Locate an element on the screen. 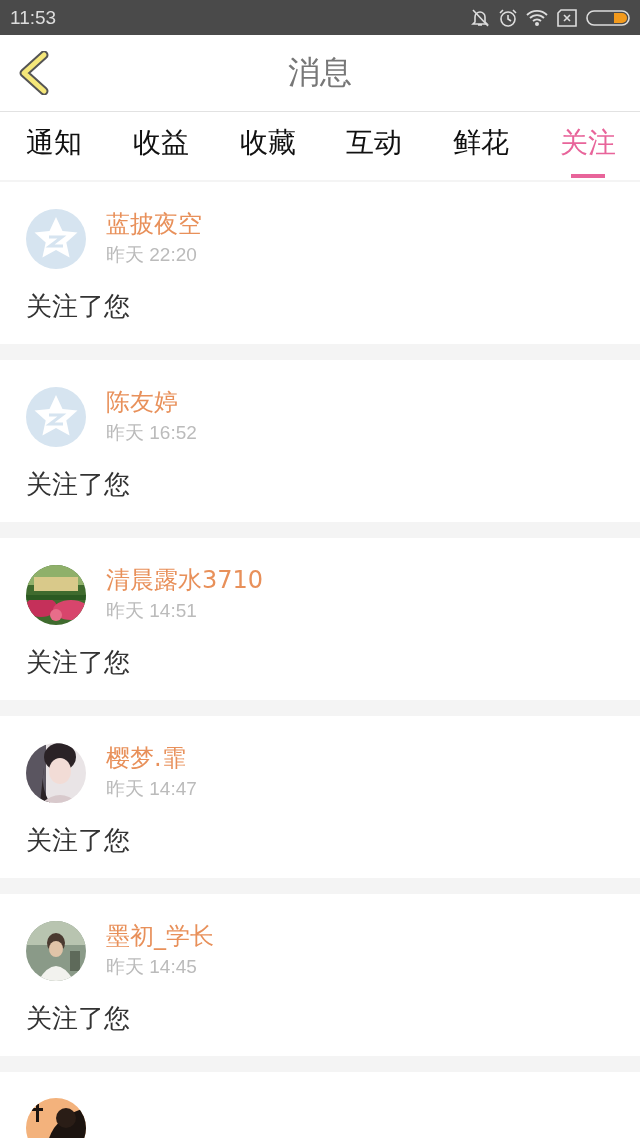 The width and height of the screenshot is (640, 1138). user-name: 陈友婷 is located at coordinates (151, 402).